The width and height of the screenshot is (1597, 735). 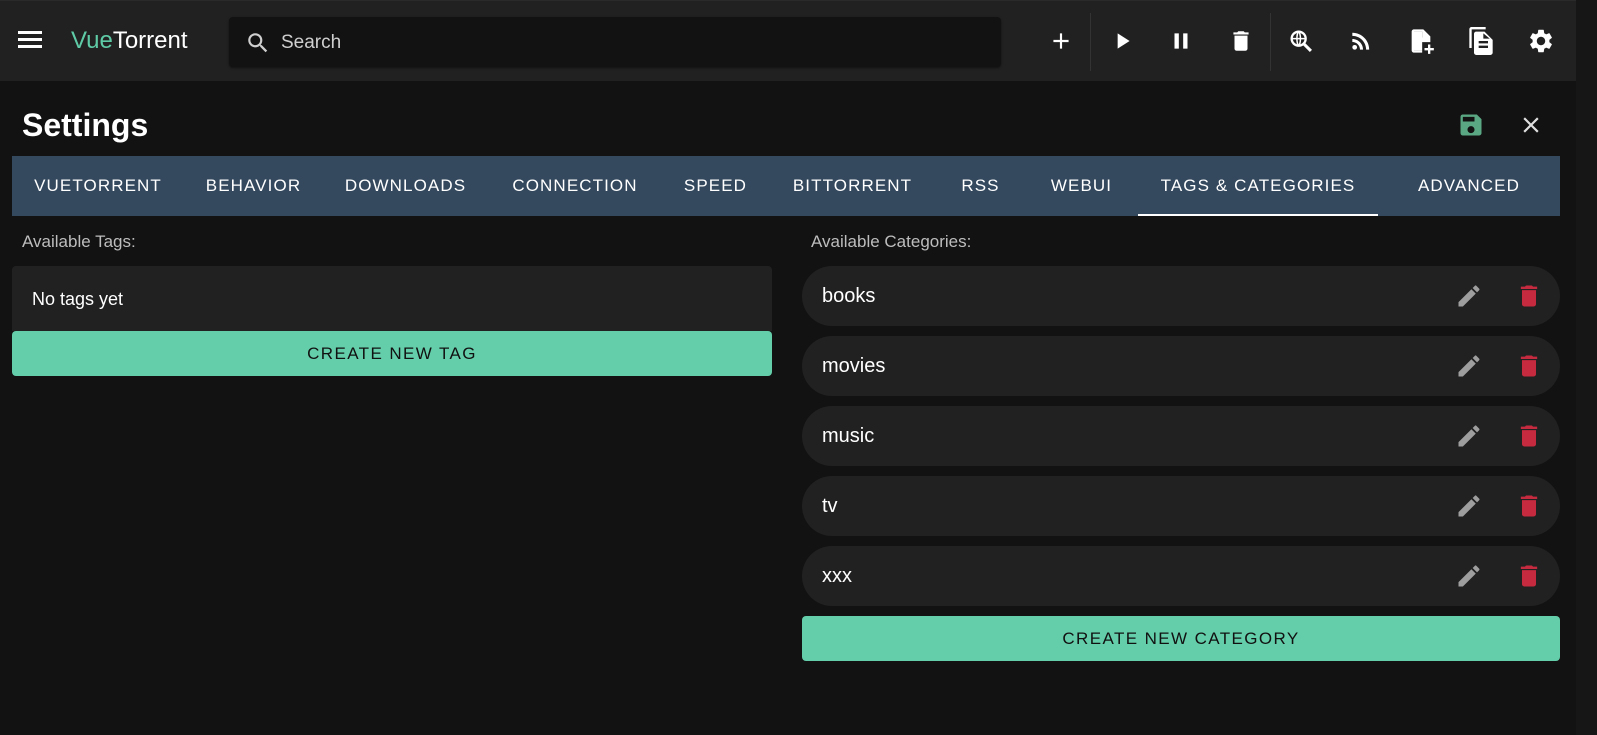 I want to click on tab-advanced: ADVANCED, so click(x=1469, y=186).